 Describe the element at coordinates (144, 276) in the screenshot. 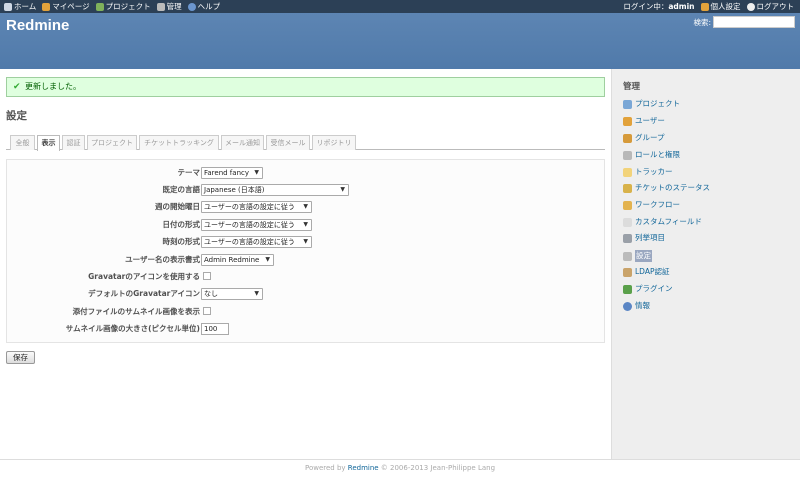

I see `setting-label: Gravatarのアイコンを使用する` at that location.